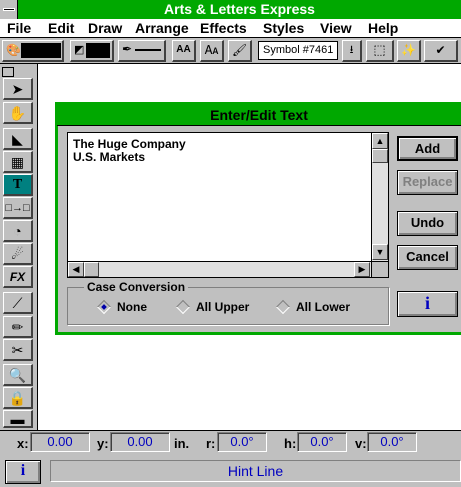  I want to click on line-tool-icon: ⟋, so click(18, 303).